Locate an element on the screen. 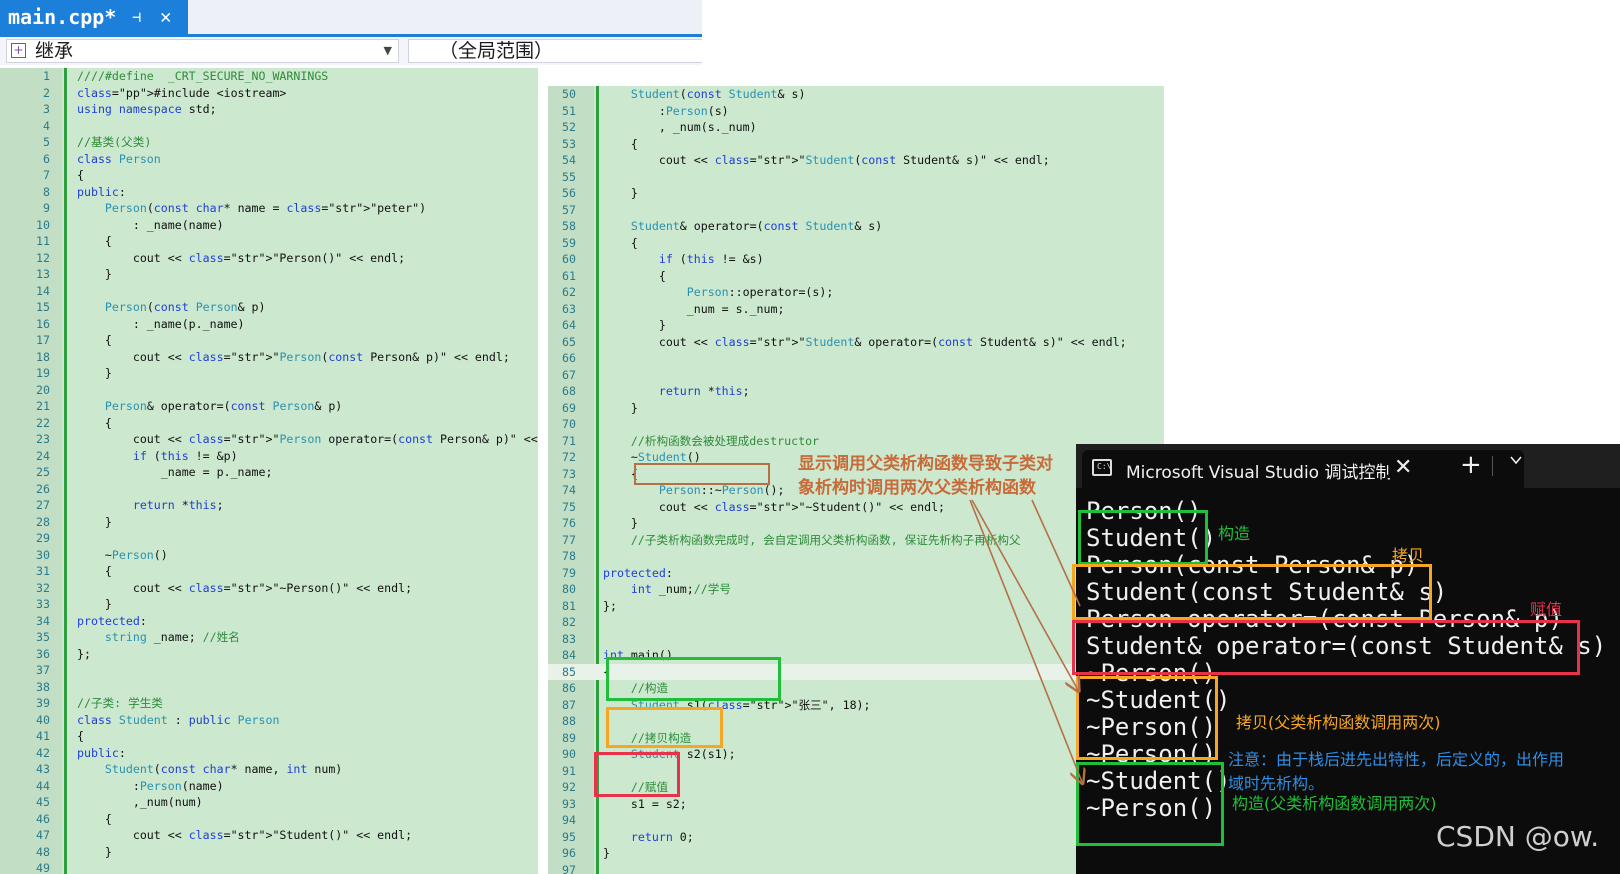 This screenshot has height=874, width=1620. arrow-to-first-destruct is located at coordinates (1024, 594).